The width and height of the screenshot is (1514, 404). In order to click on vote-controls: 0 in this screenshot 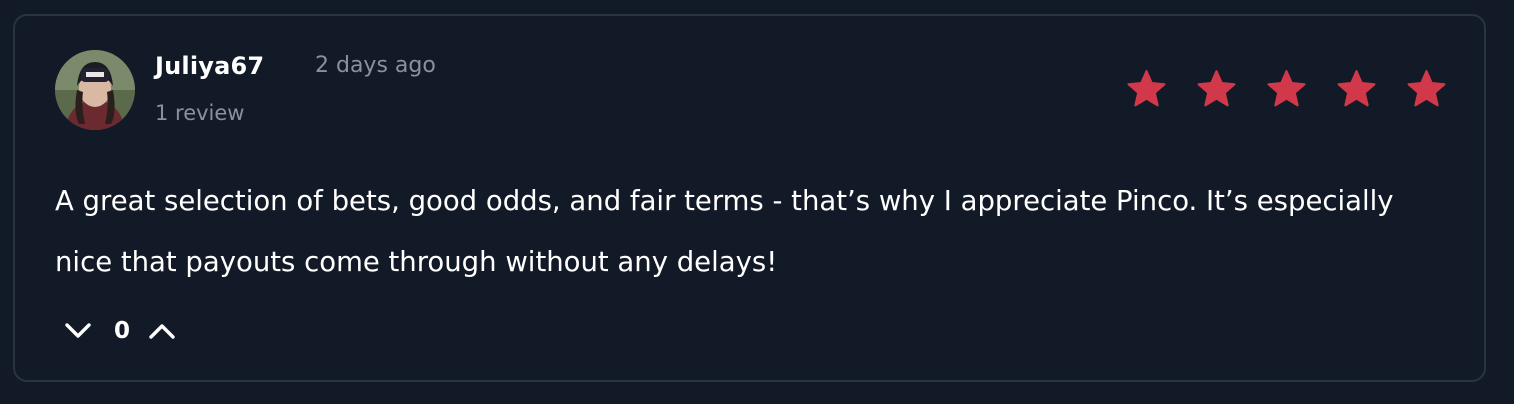, I will do `click(120, 331)`.